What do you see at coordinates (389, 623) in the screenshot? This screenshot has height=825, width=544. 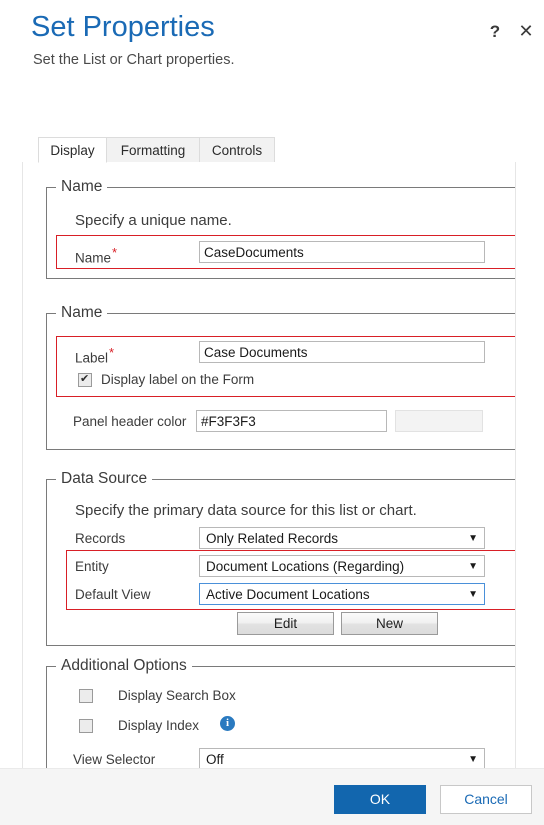 I see `new-button: New` at bounding box center [389, 623].